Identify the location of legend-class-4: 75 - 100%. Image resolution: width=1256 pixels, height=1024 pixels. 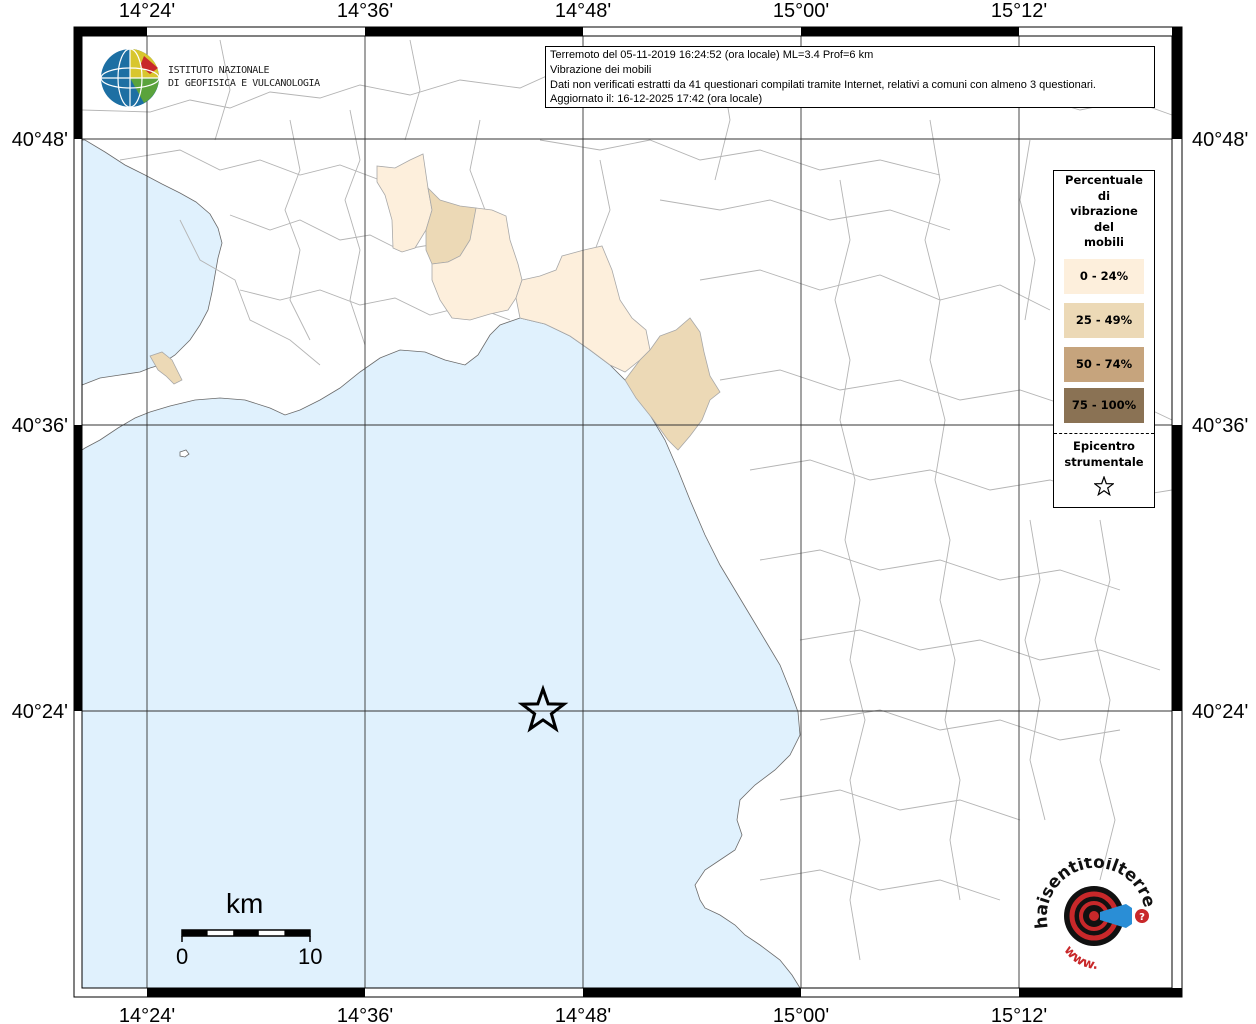
(1104, 405).